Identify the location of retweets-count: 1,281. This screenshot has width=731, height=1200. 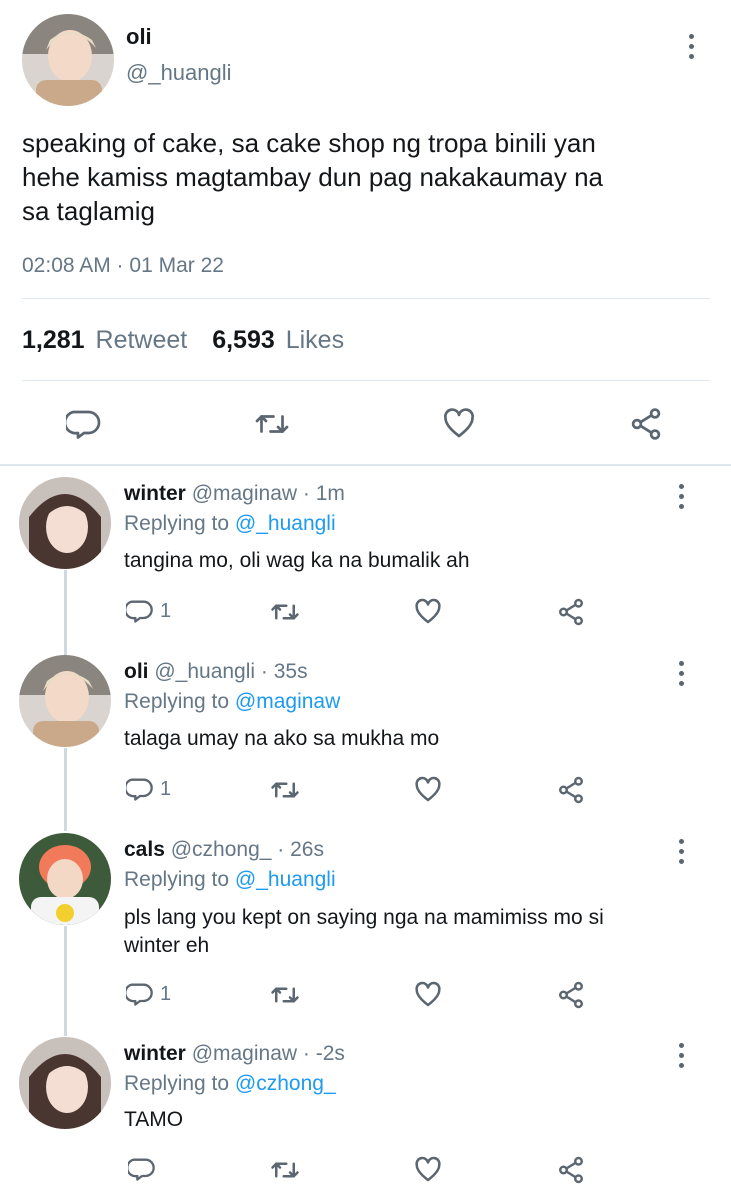
(53, 340).